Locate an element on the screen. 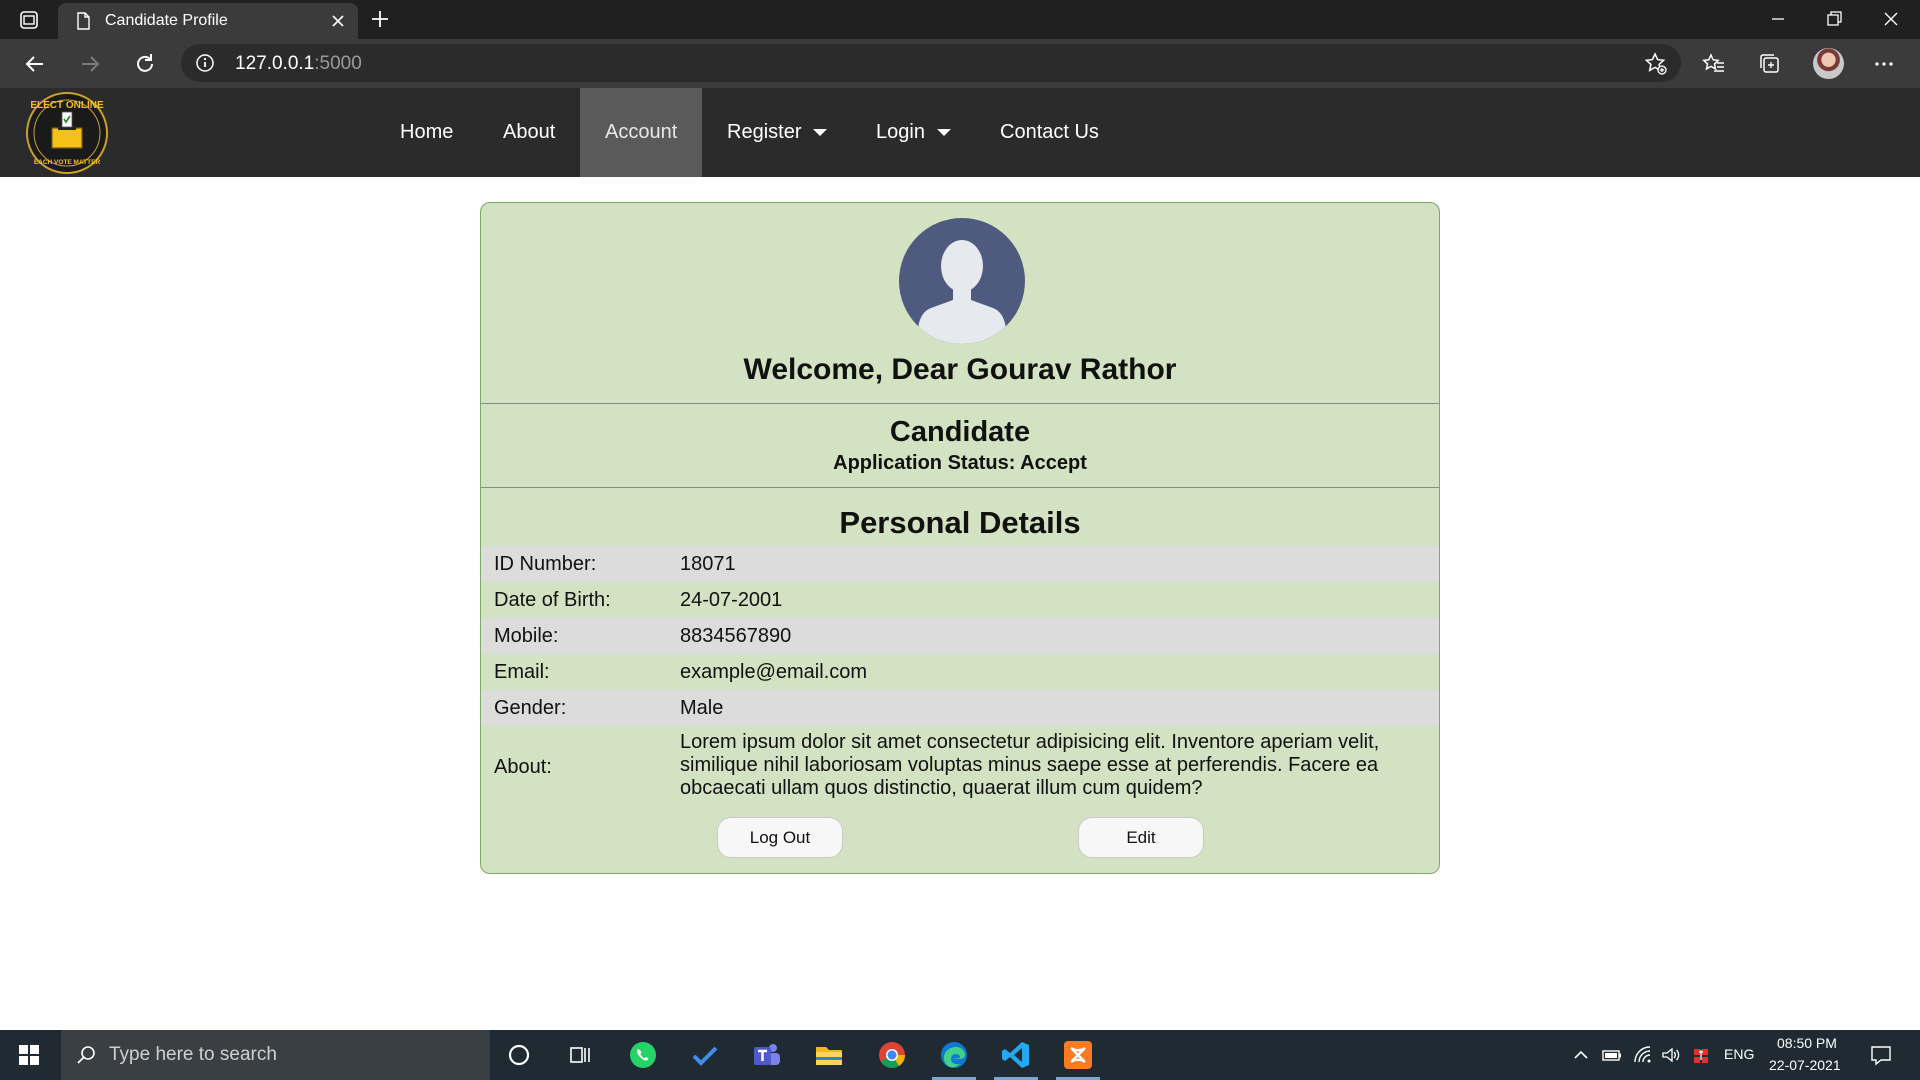 The width and height of the screenshot is (1920, 1080). search-placeholder: Type here to search is located at coordinates (193, 1054).